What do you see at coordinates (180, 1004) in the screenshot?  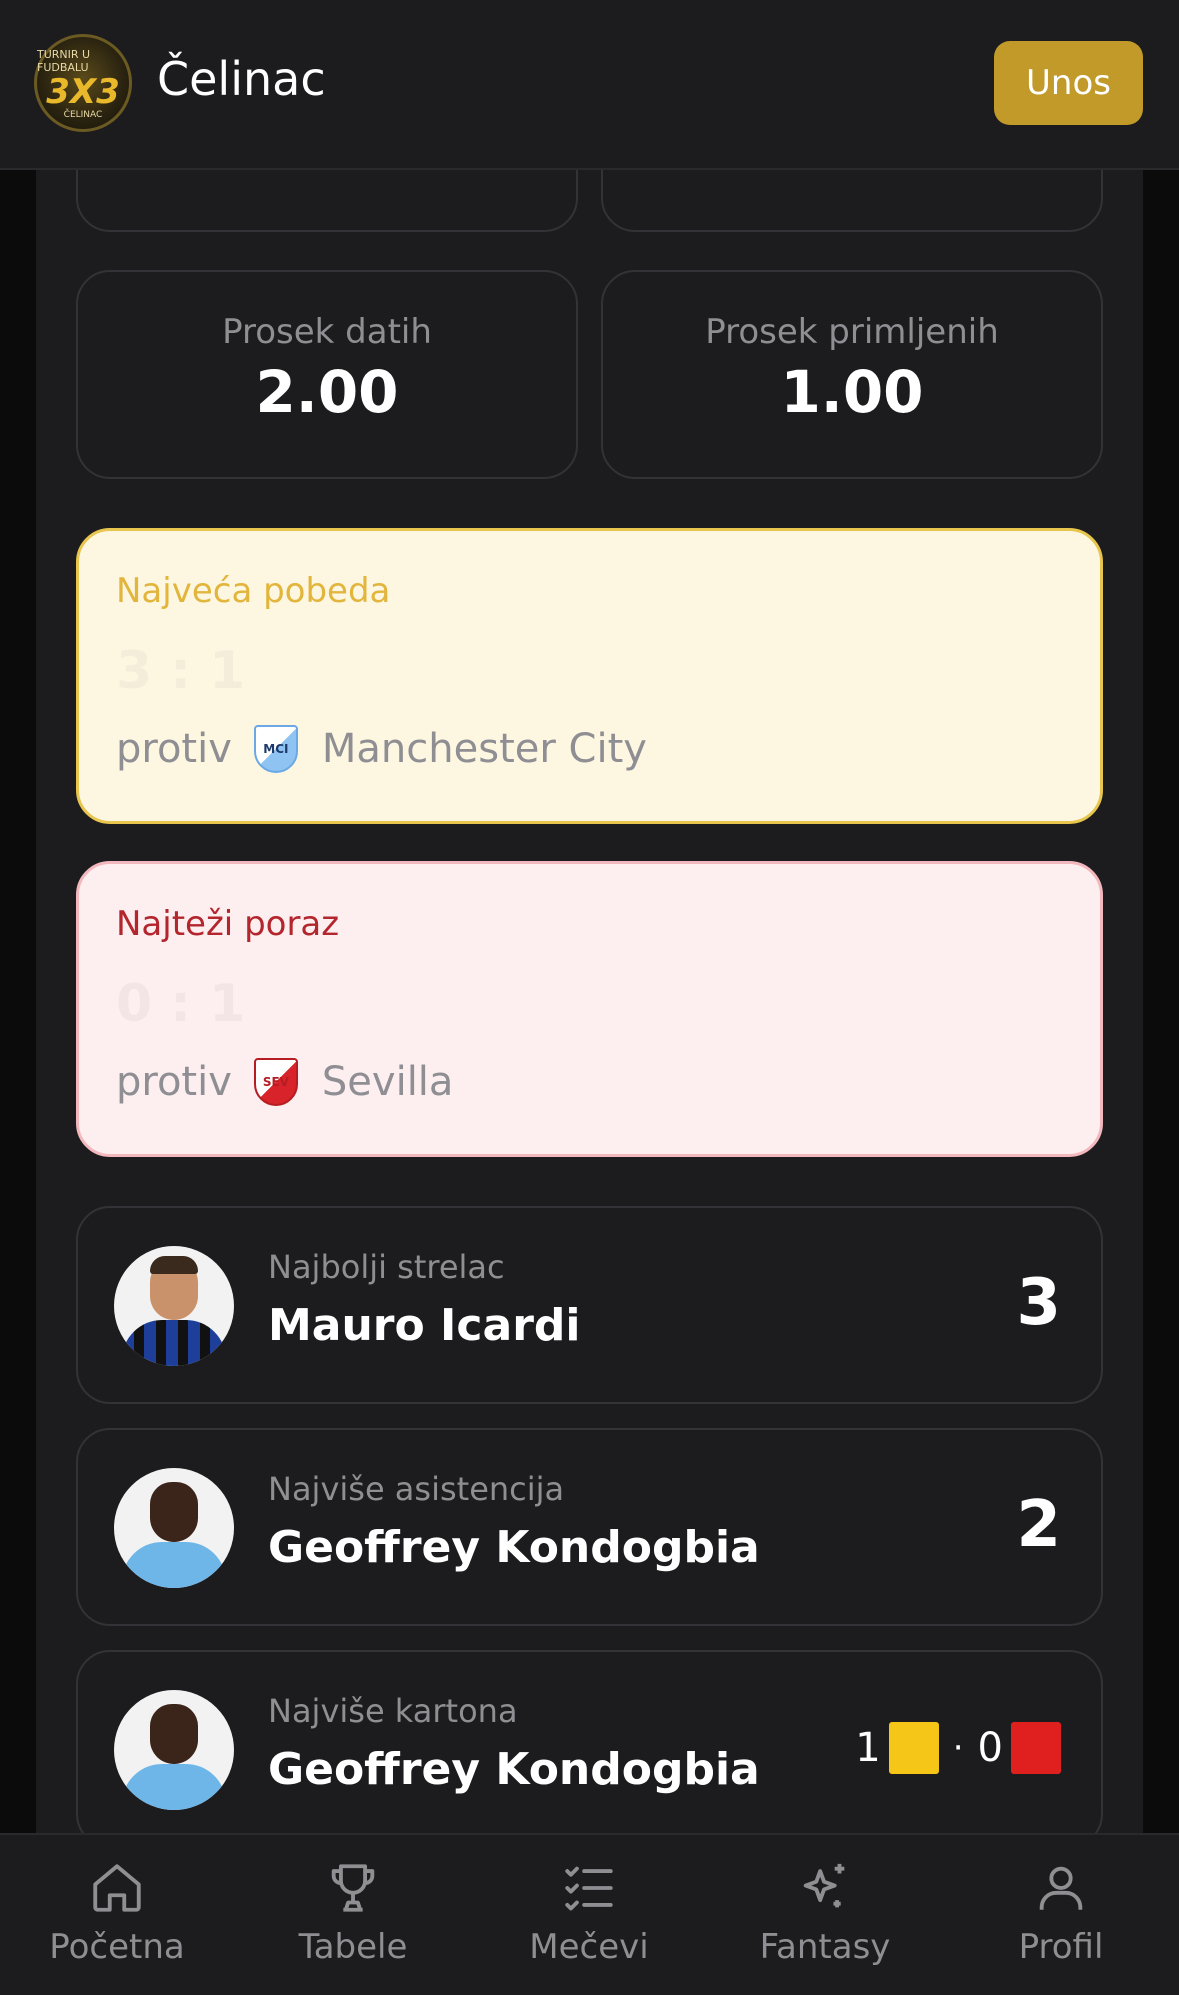 I see `worst-loss-score: 0 : 1` at bounding box center [180, 1004].